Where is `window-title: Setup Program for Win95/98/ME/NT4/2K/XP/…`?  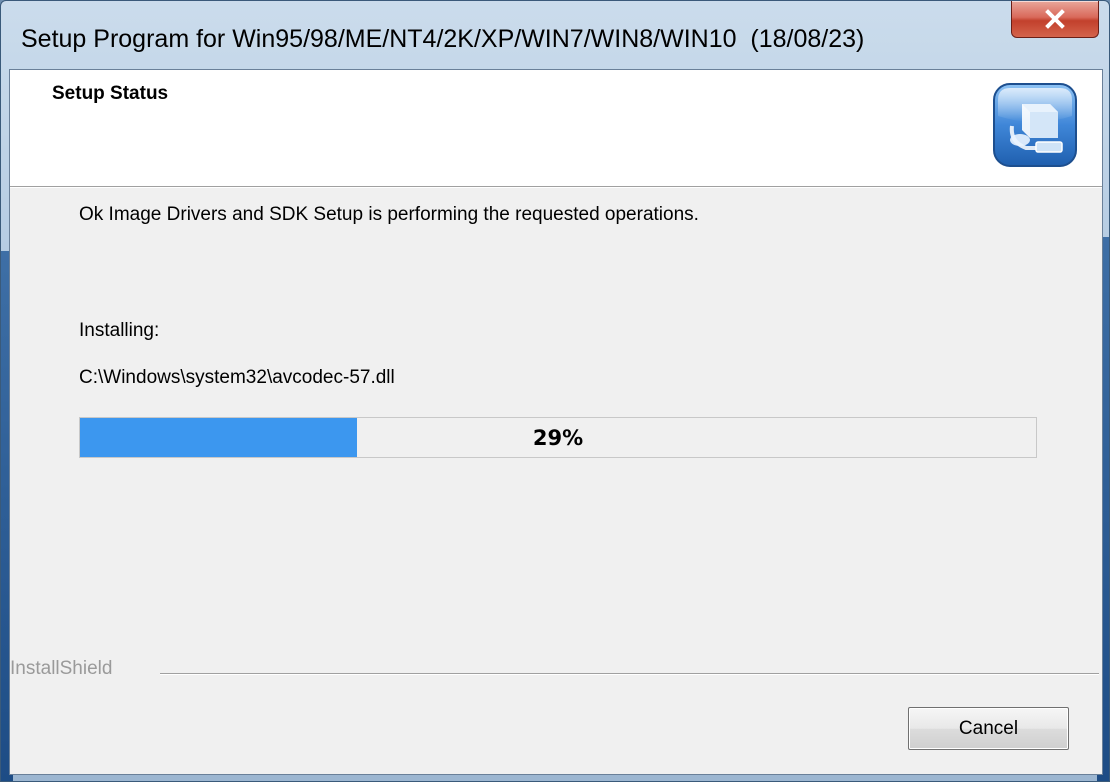
window-title: Setup Program for Win95/98/ME/NT4/2K/XP/… is located at coordinates (443, 39).